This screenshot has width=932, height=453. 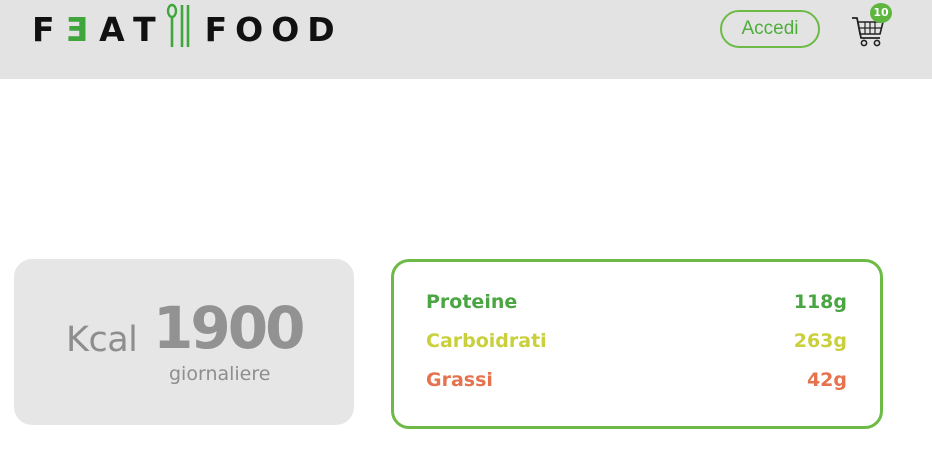 What do you see at coordinates (178, 30) in the screenshot?
I see `fork-spoon-icon` at bounding box center [178, 30].